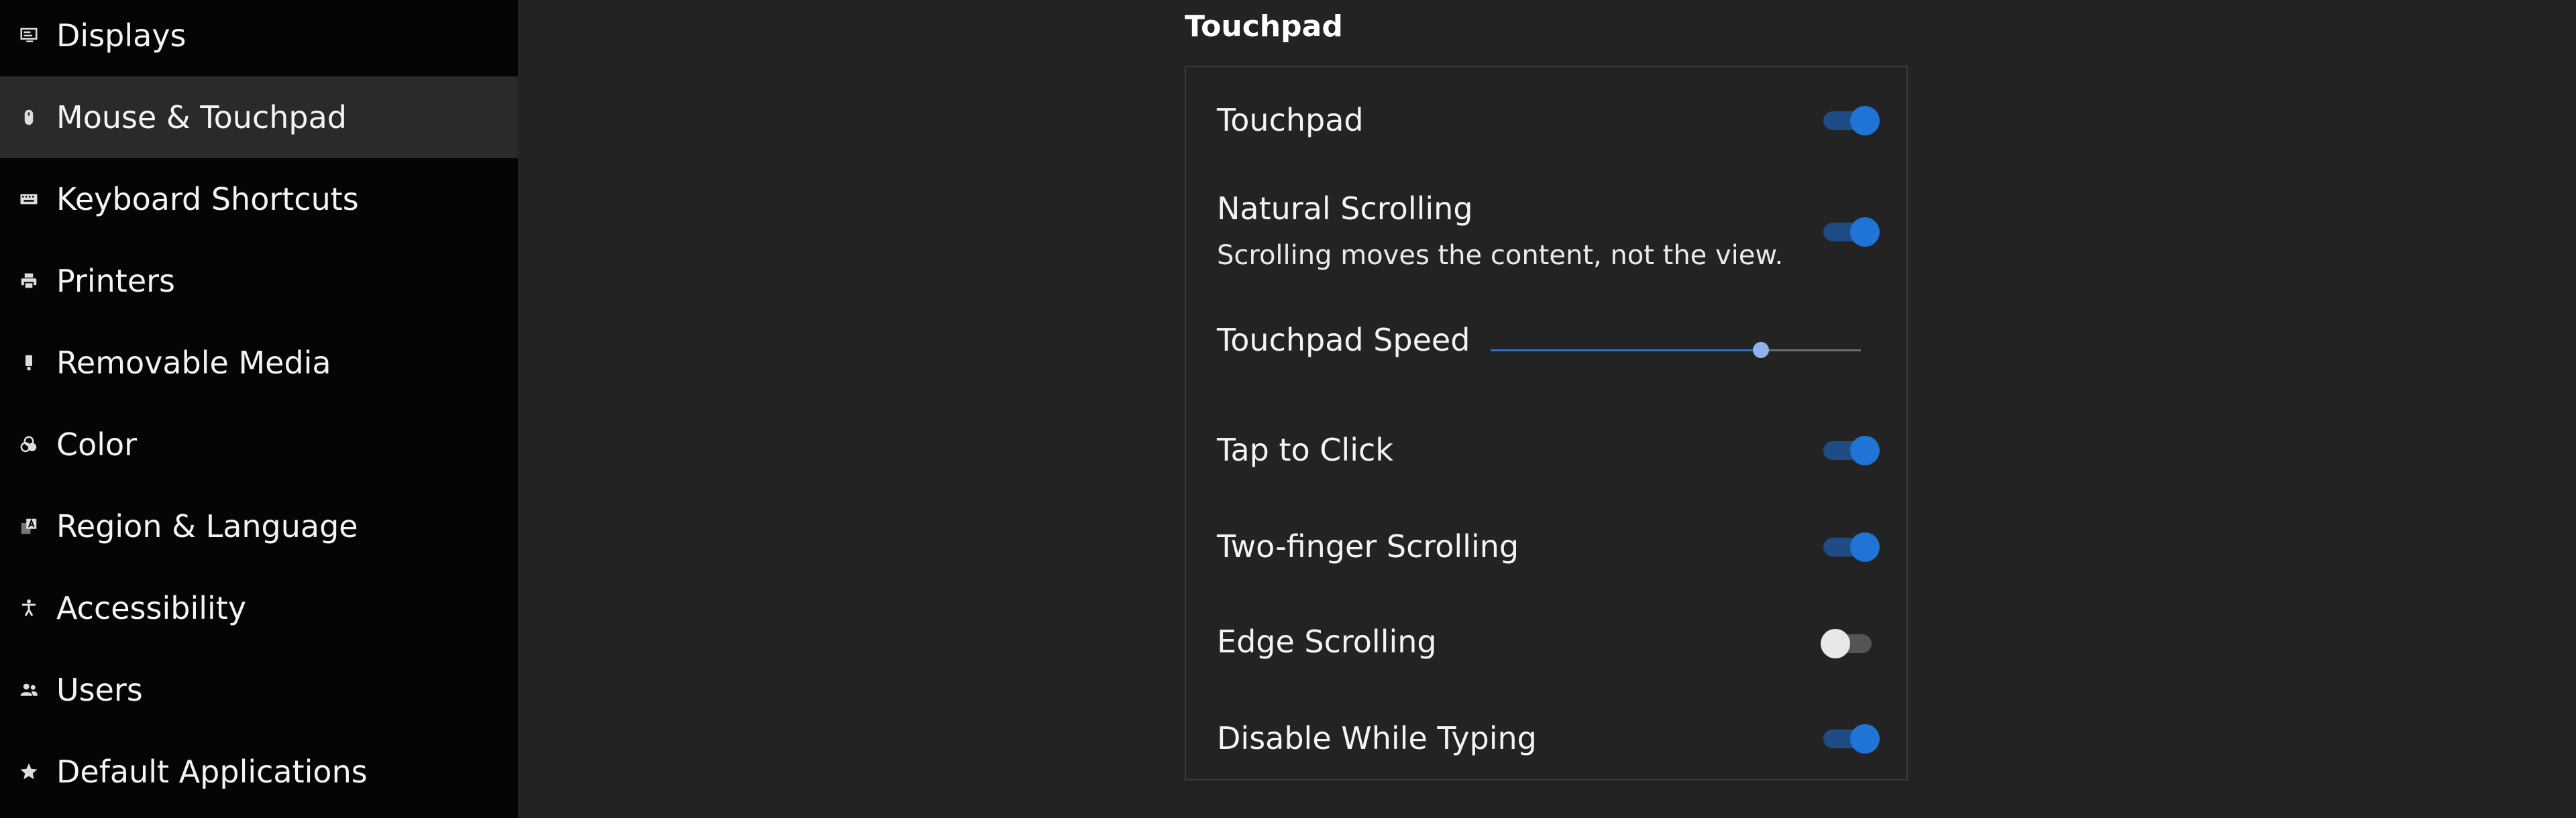  What do you see at coordinates (115, 281) in the screenshot?
I see `sidebar-item-label: Printers` at bounding box center [115, 281].